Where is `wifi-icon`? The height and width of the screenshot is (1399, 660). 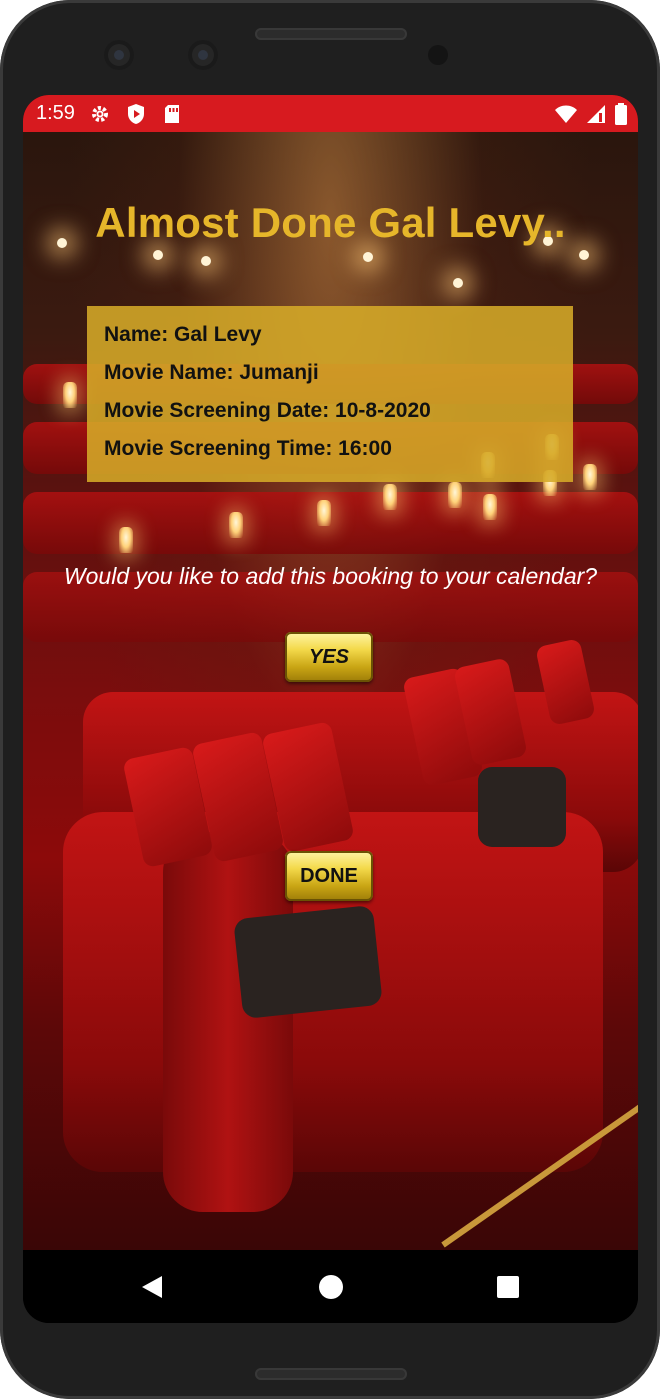 wifi-icon is located at coordinates (566, 116).